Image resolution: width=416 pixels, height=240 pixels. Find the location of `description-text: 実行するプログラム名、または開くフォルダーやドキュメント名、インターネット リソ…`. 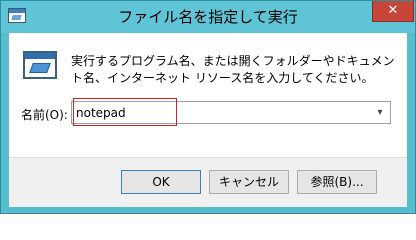

description-text: 実行するプログラム名、または開くフォルダーやドキュメント名、インターネット リソ… is located at coordinates (233, 69).